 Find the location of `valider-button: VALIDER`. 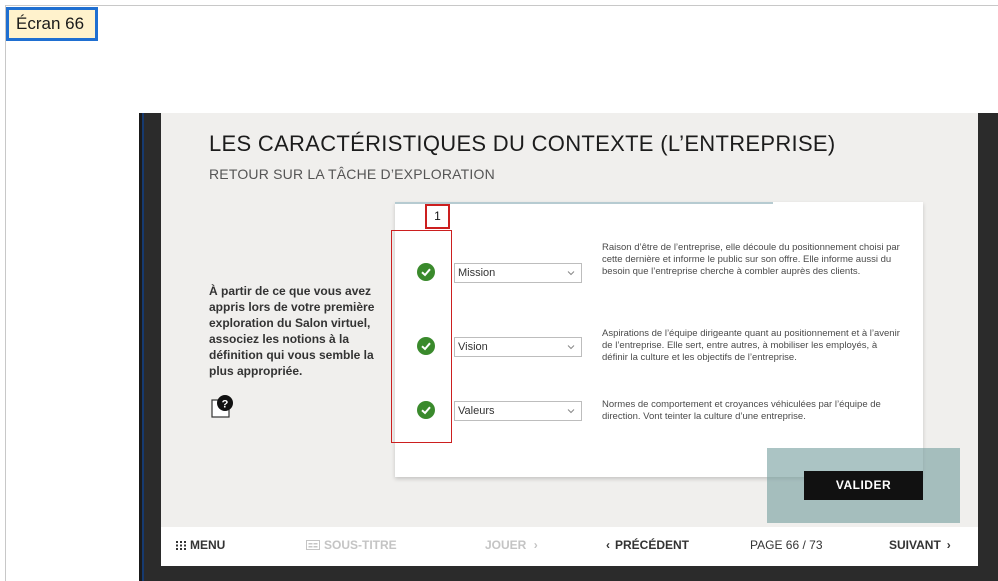

valider-button: VALIDER is located at coordinates (863, 485).